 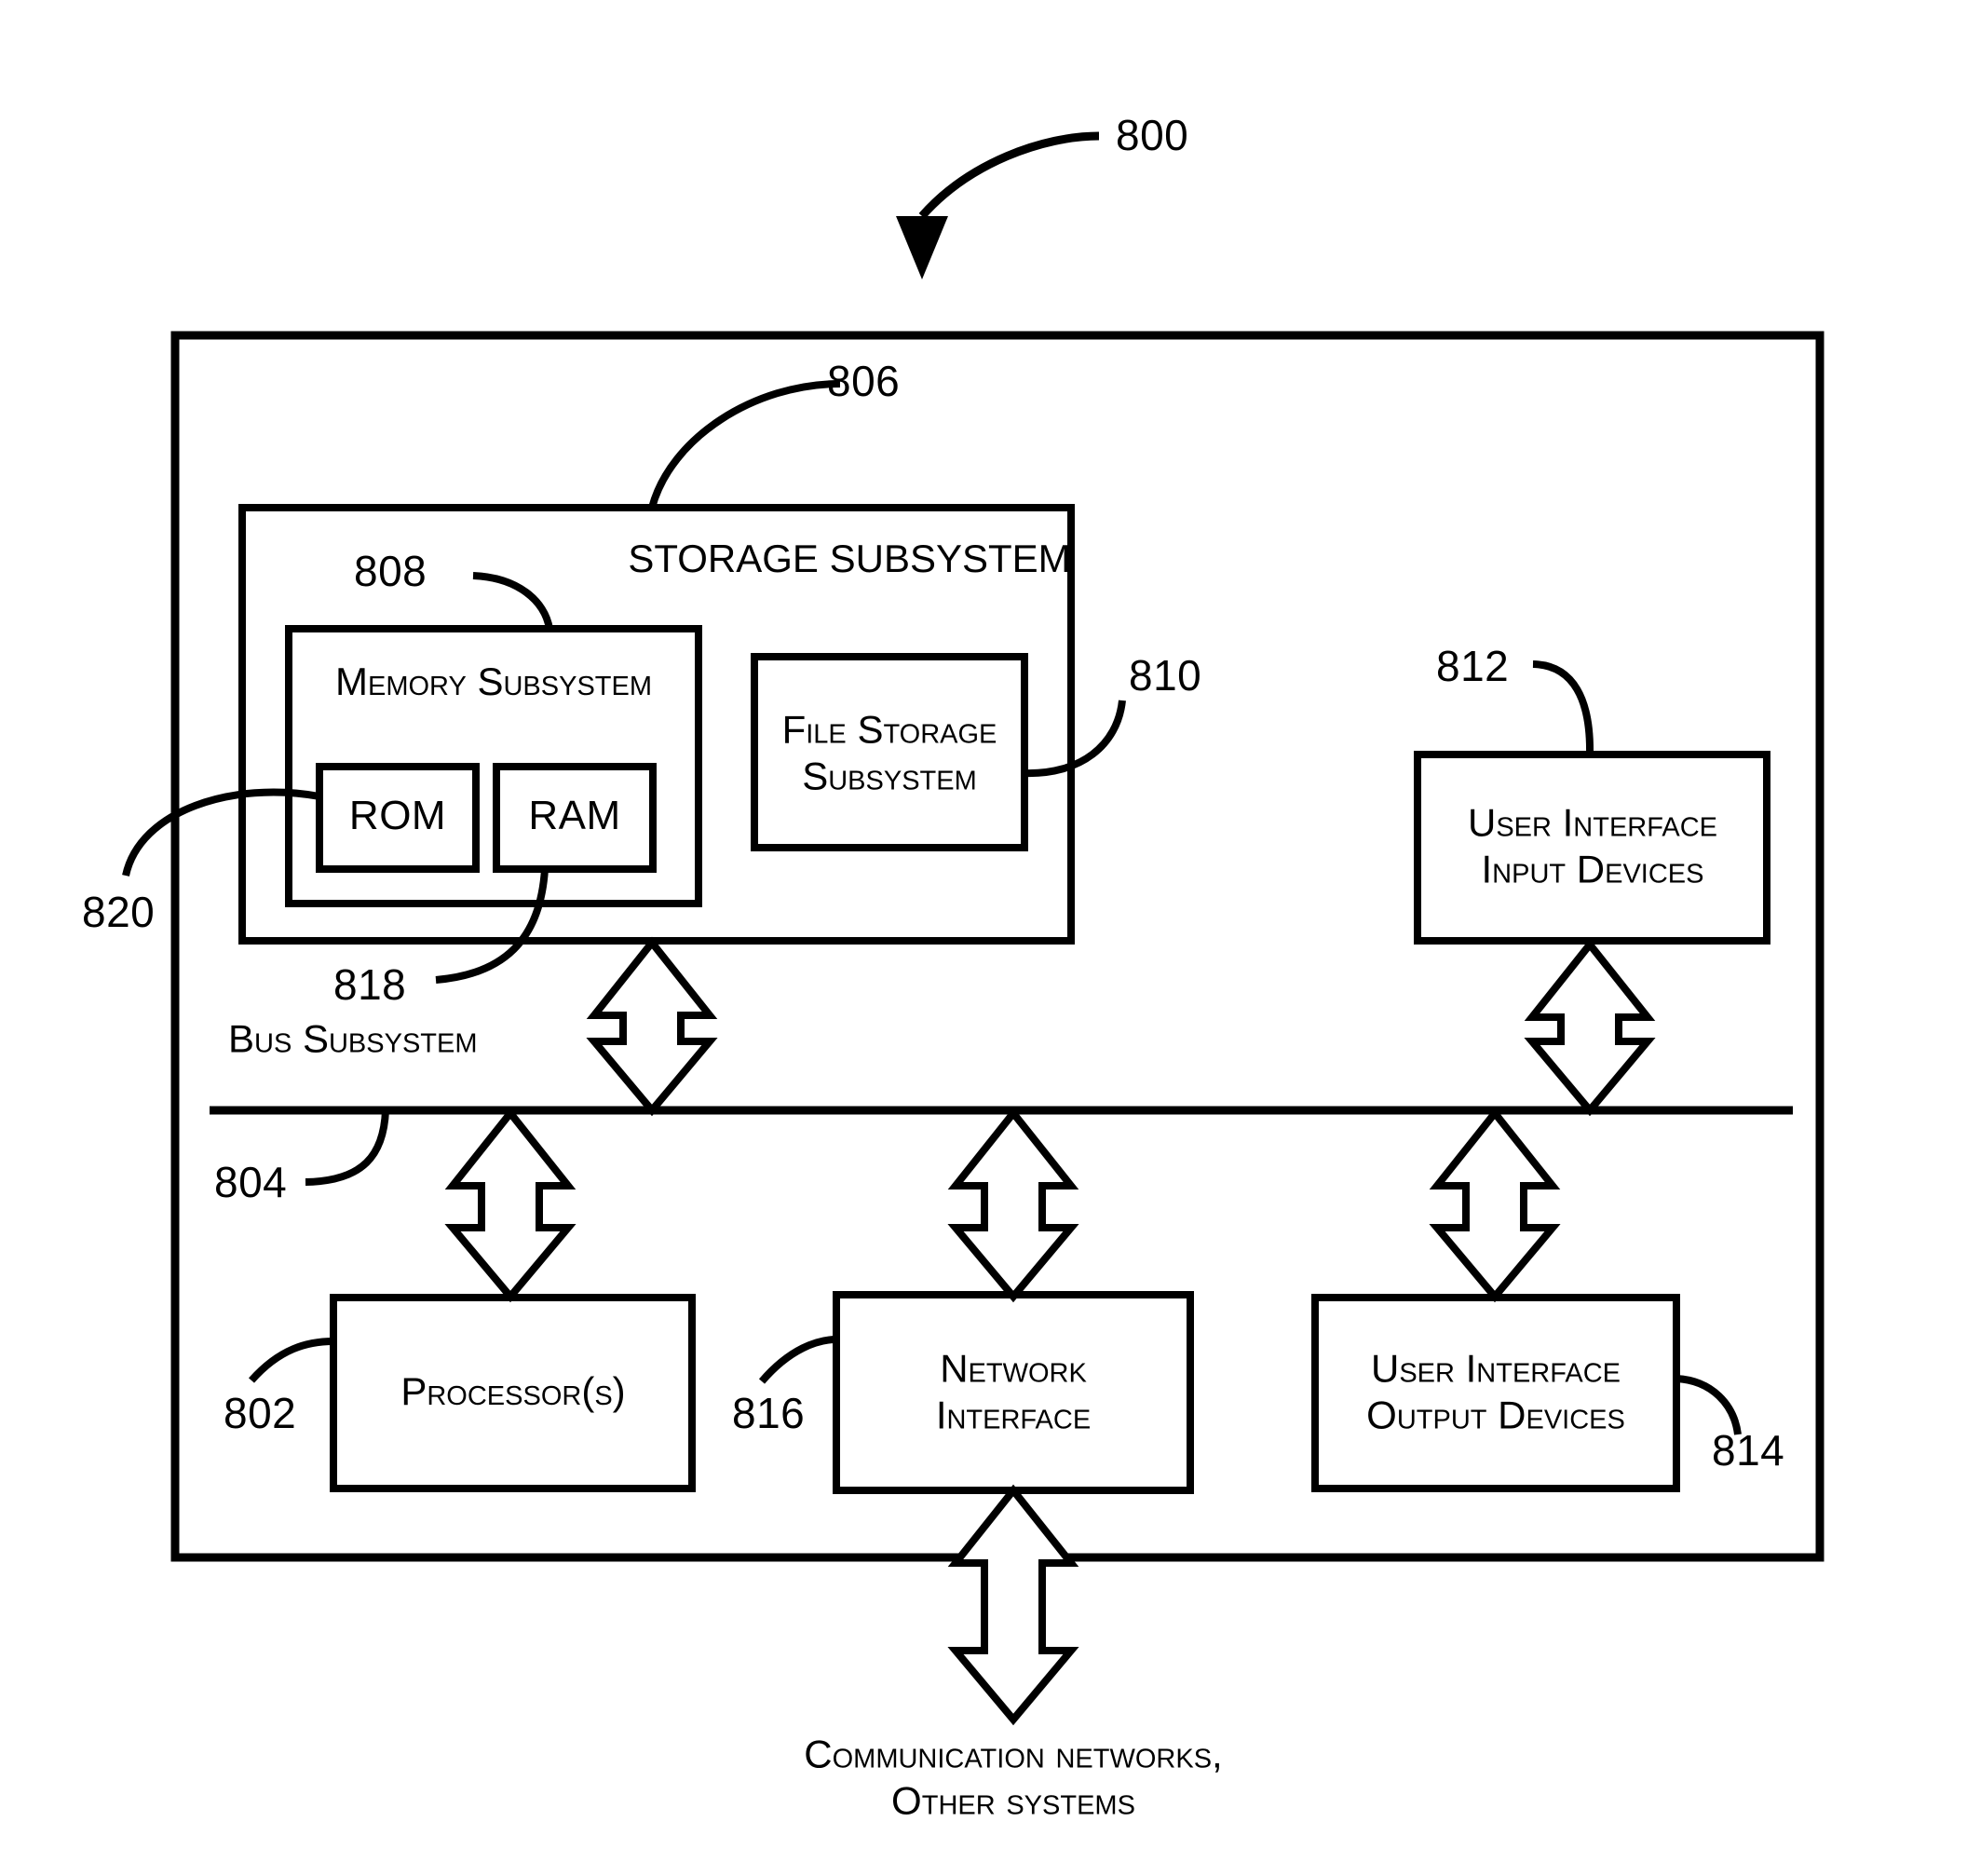 I want to click on arrow-bus-to-network, so click(x=1013, y=1205).